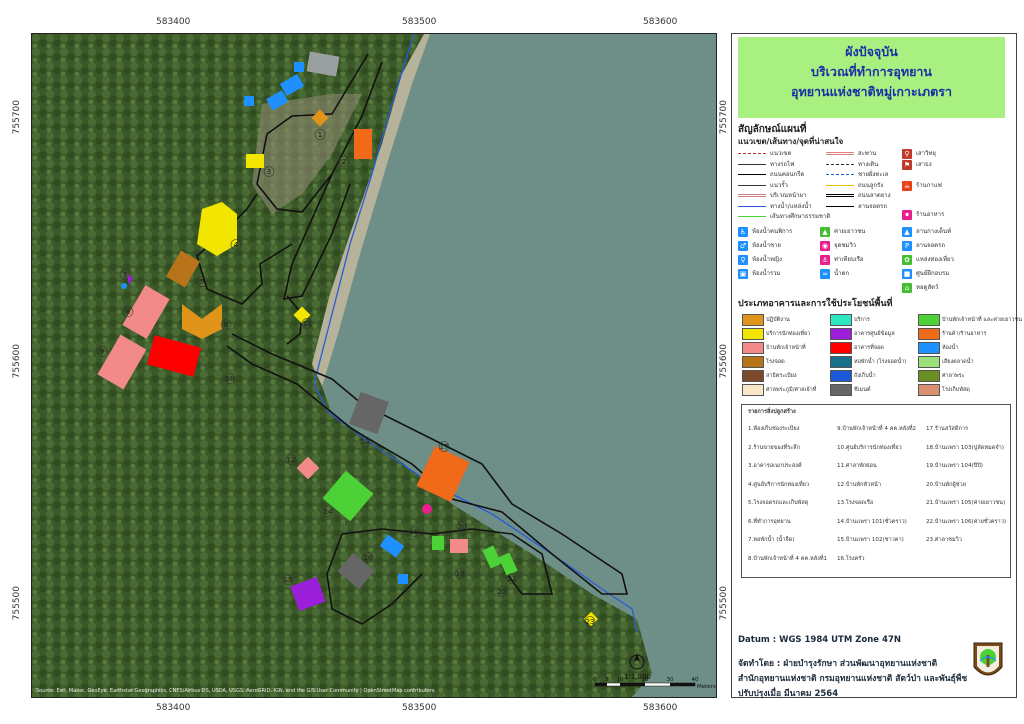 This screenshot has width=1024, height=724. What do you see at coordinates (873, 206) in the screenshot?
I see `legend-line-label: ลานจอดรถ` at bounding box center [873, 206].